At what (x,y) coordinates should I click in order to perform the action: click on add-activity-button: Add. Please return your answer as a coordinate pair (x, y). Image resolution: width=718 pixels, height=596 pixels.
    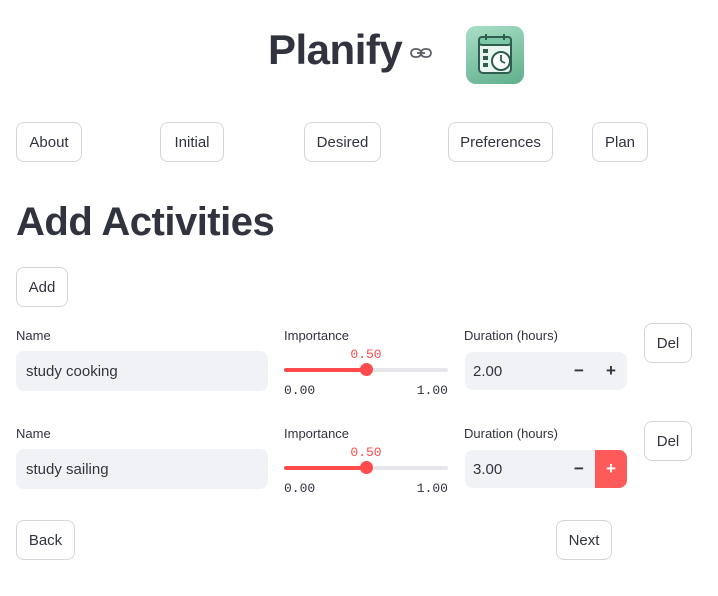
    Looking at the image, I should click on (42, 287).